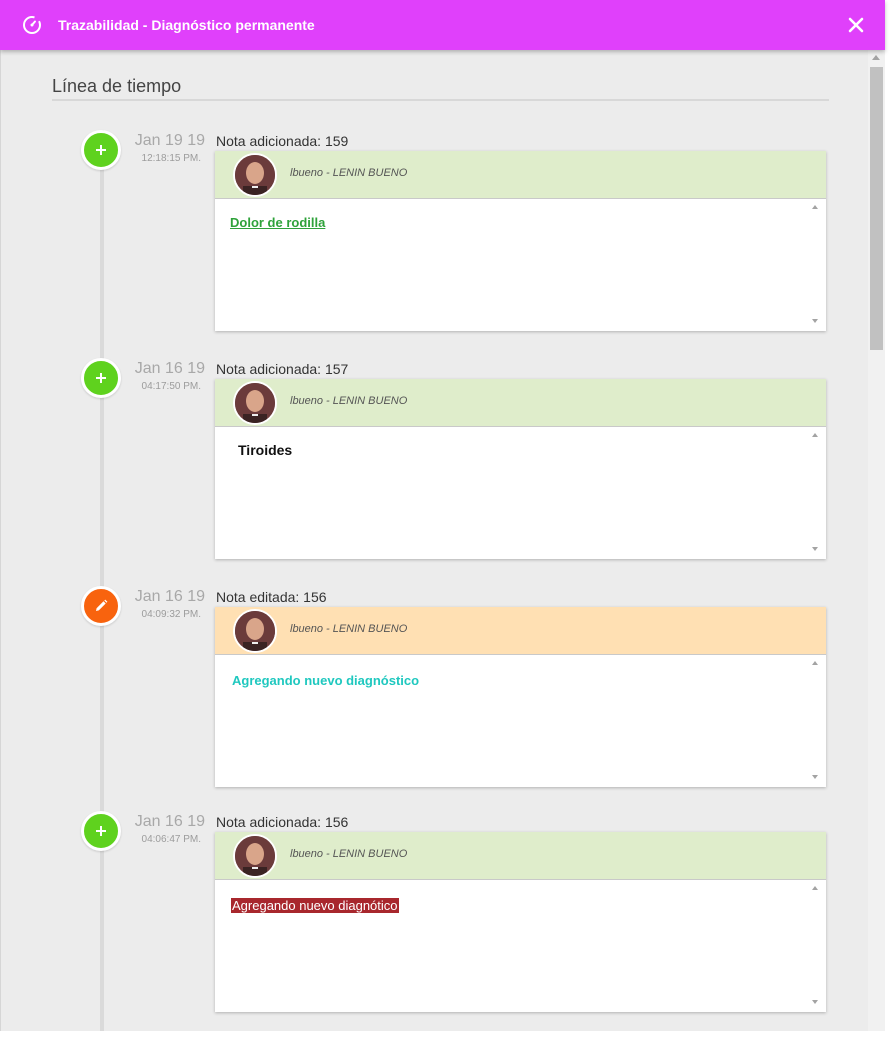  Describe the element at coordinates (511, 720) in the screenshot. I see `note-content: Agregando nuevo diagnóstico` at that location.